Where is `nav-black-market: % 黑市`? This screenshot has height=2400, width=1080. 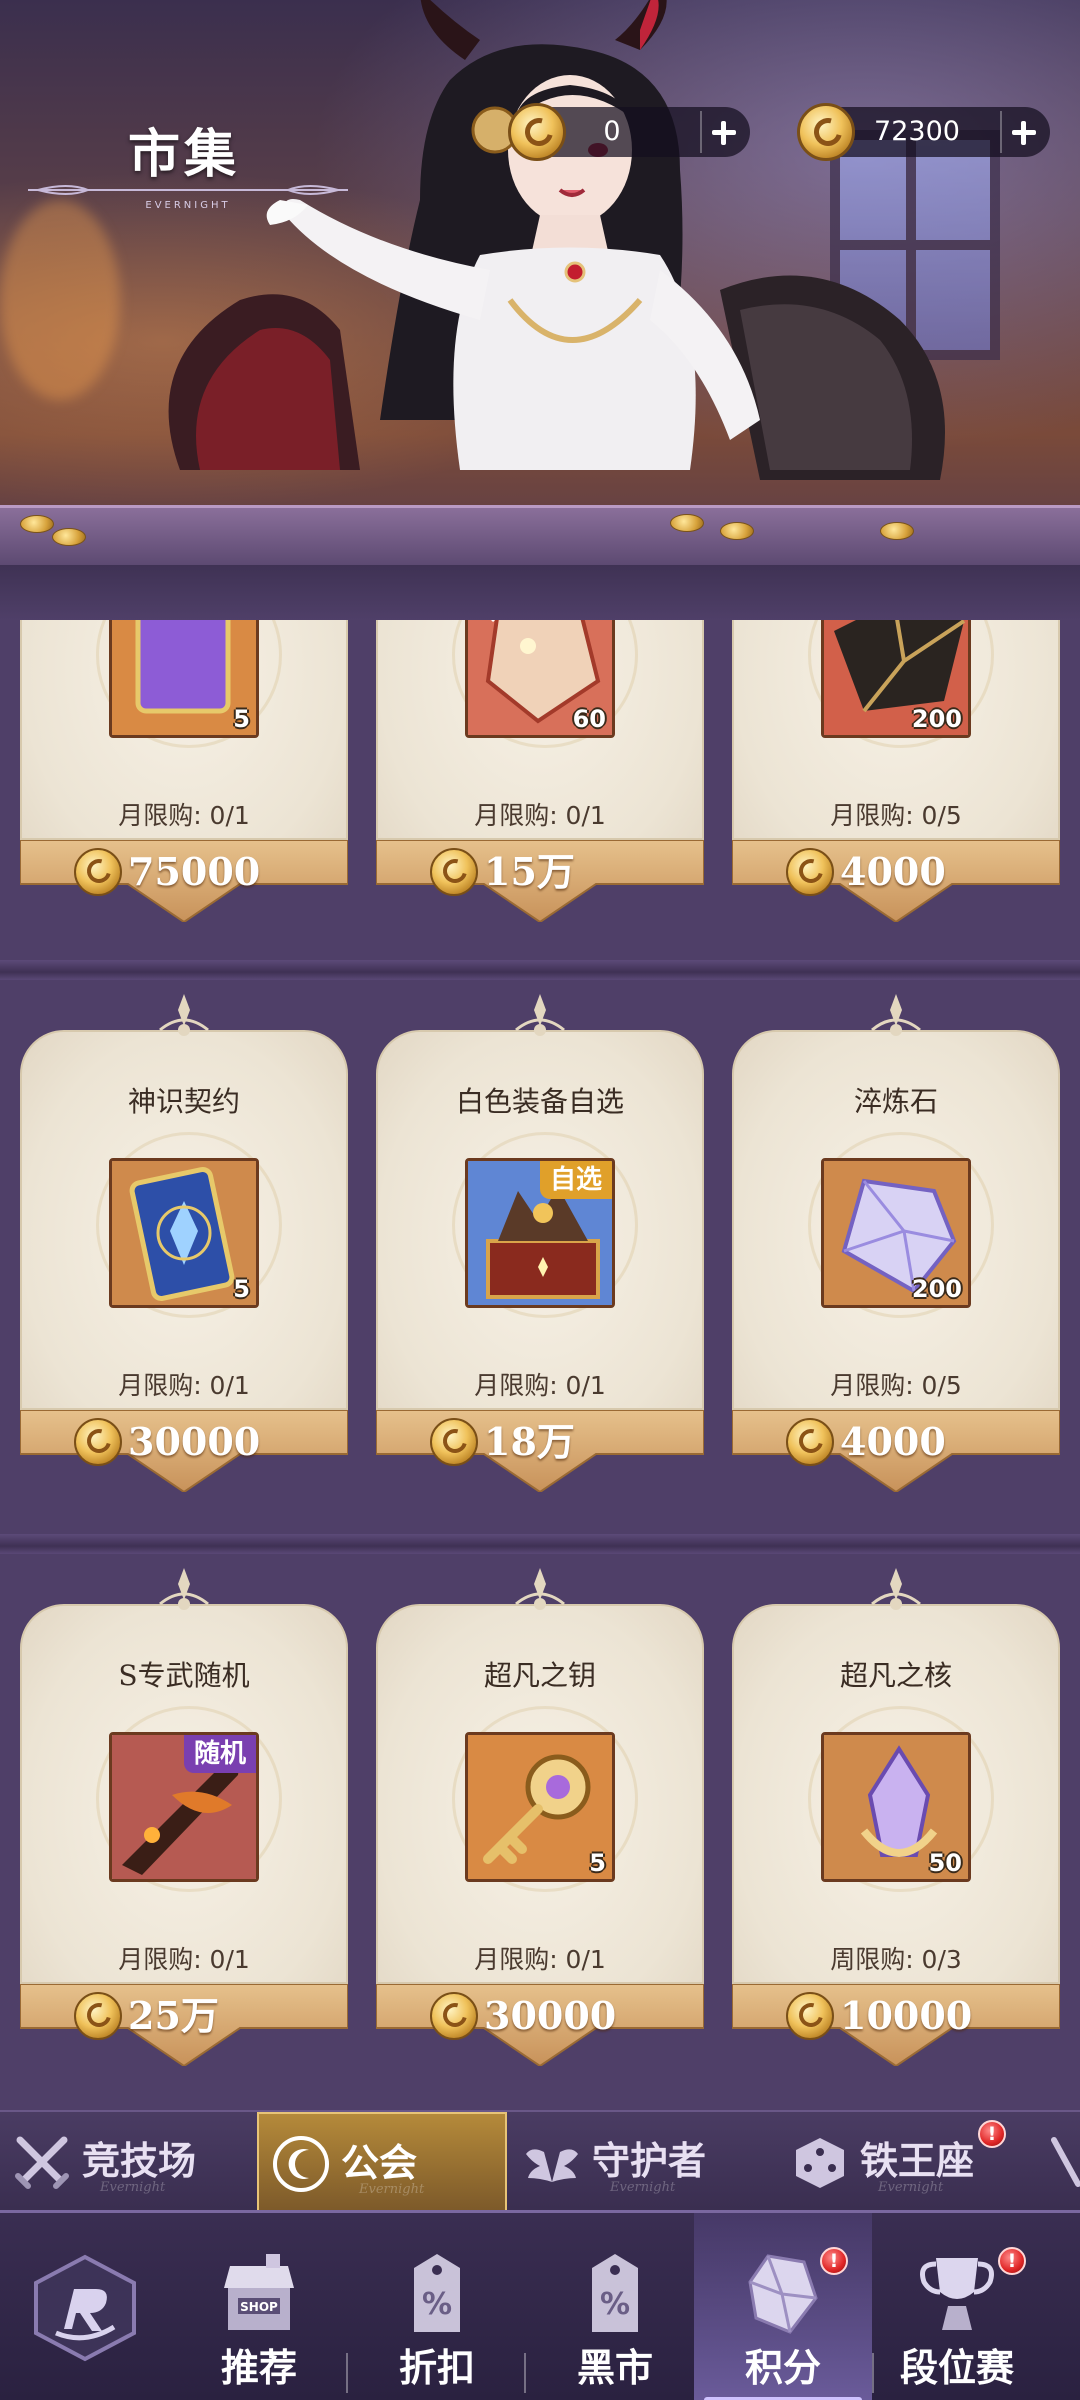 nav-black-market: % 黑市 is located at coordinates (615, 2306).